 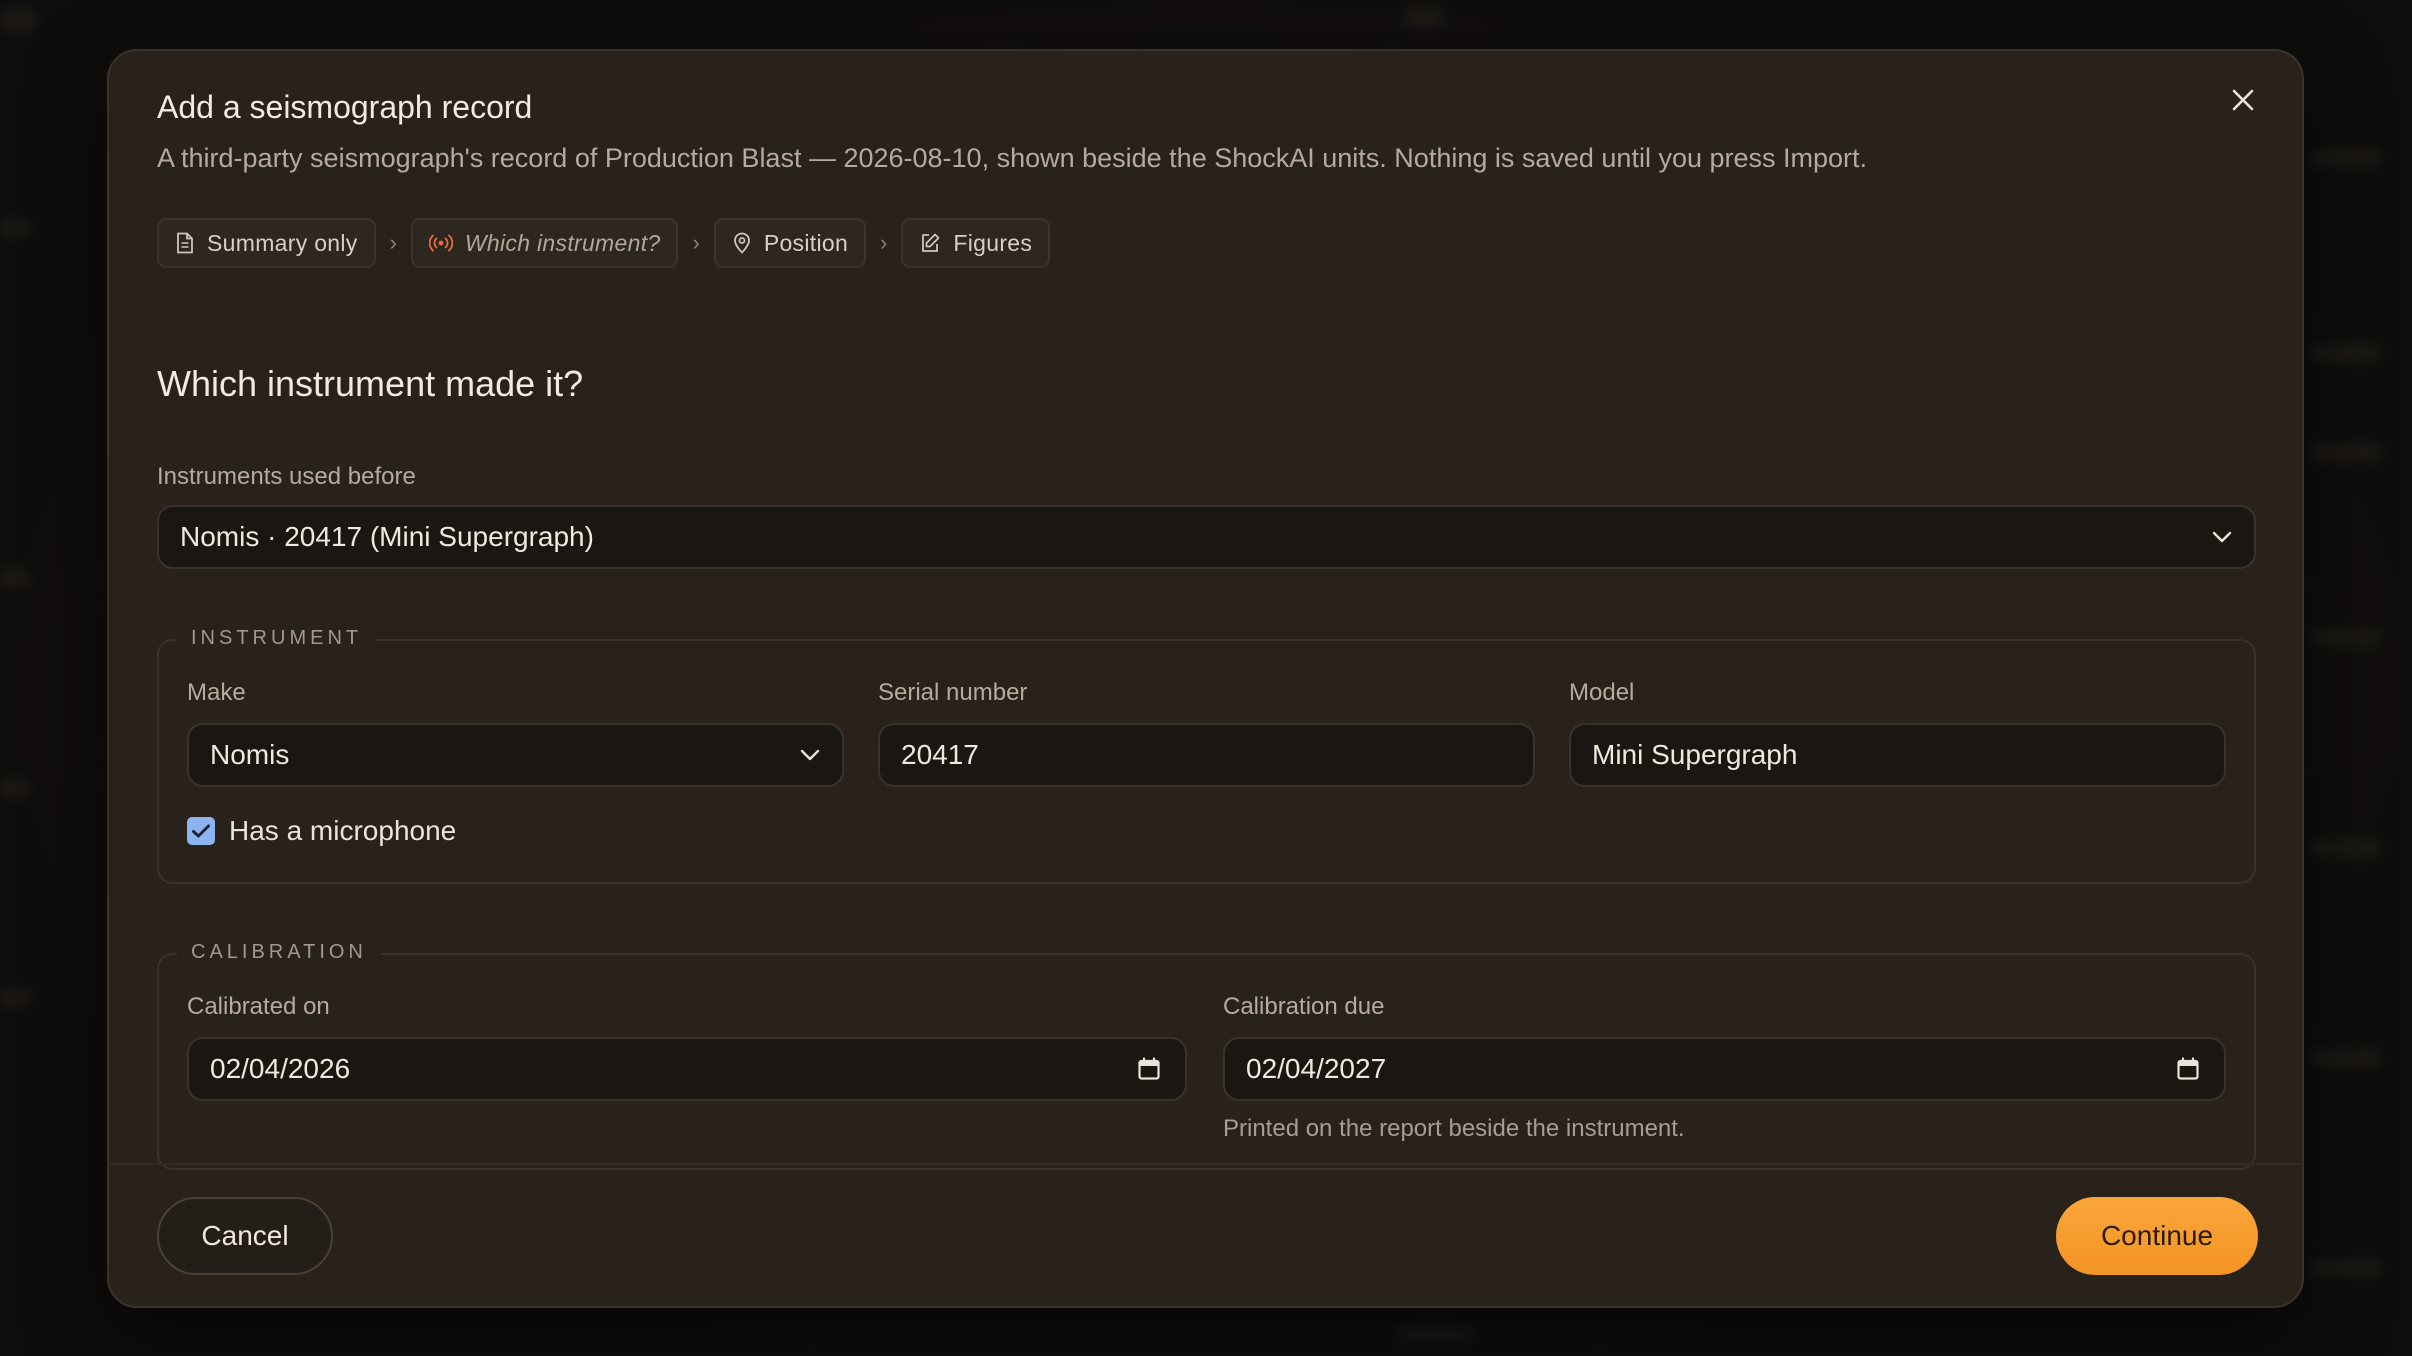 What do you see at coordinates (343, 830) in the screenshot?
I see `microphone-label: Has a microphone` at bounding box center [343, 830].